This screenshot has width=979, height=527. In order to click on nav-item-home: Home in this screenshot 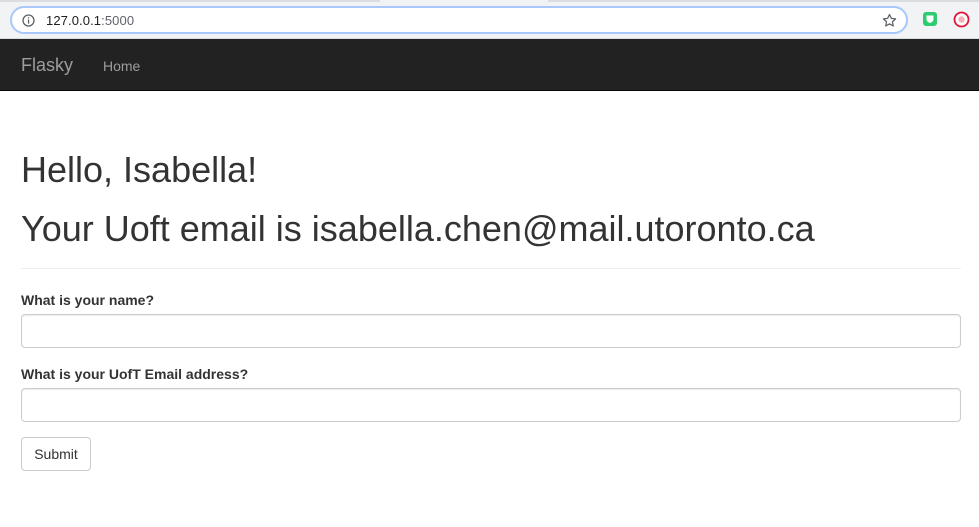, I will do `click(121, 66)`.